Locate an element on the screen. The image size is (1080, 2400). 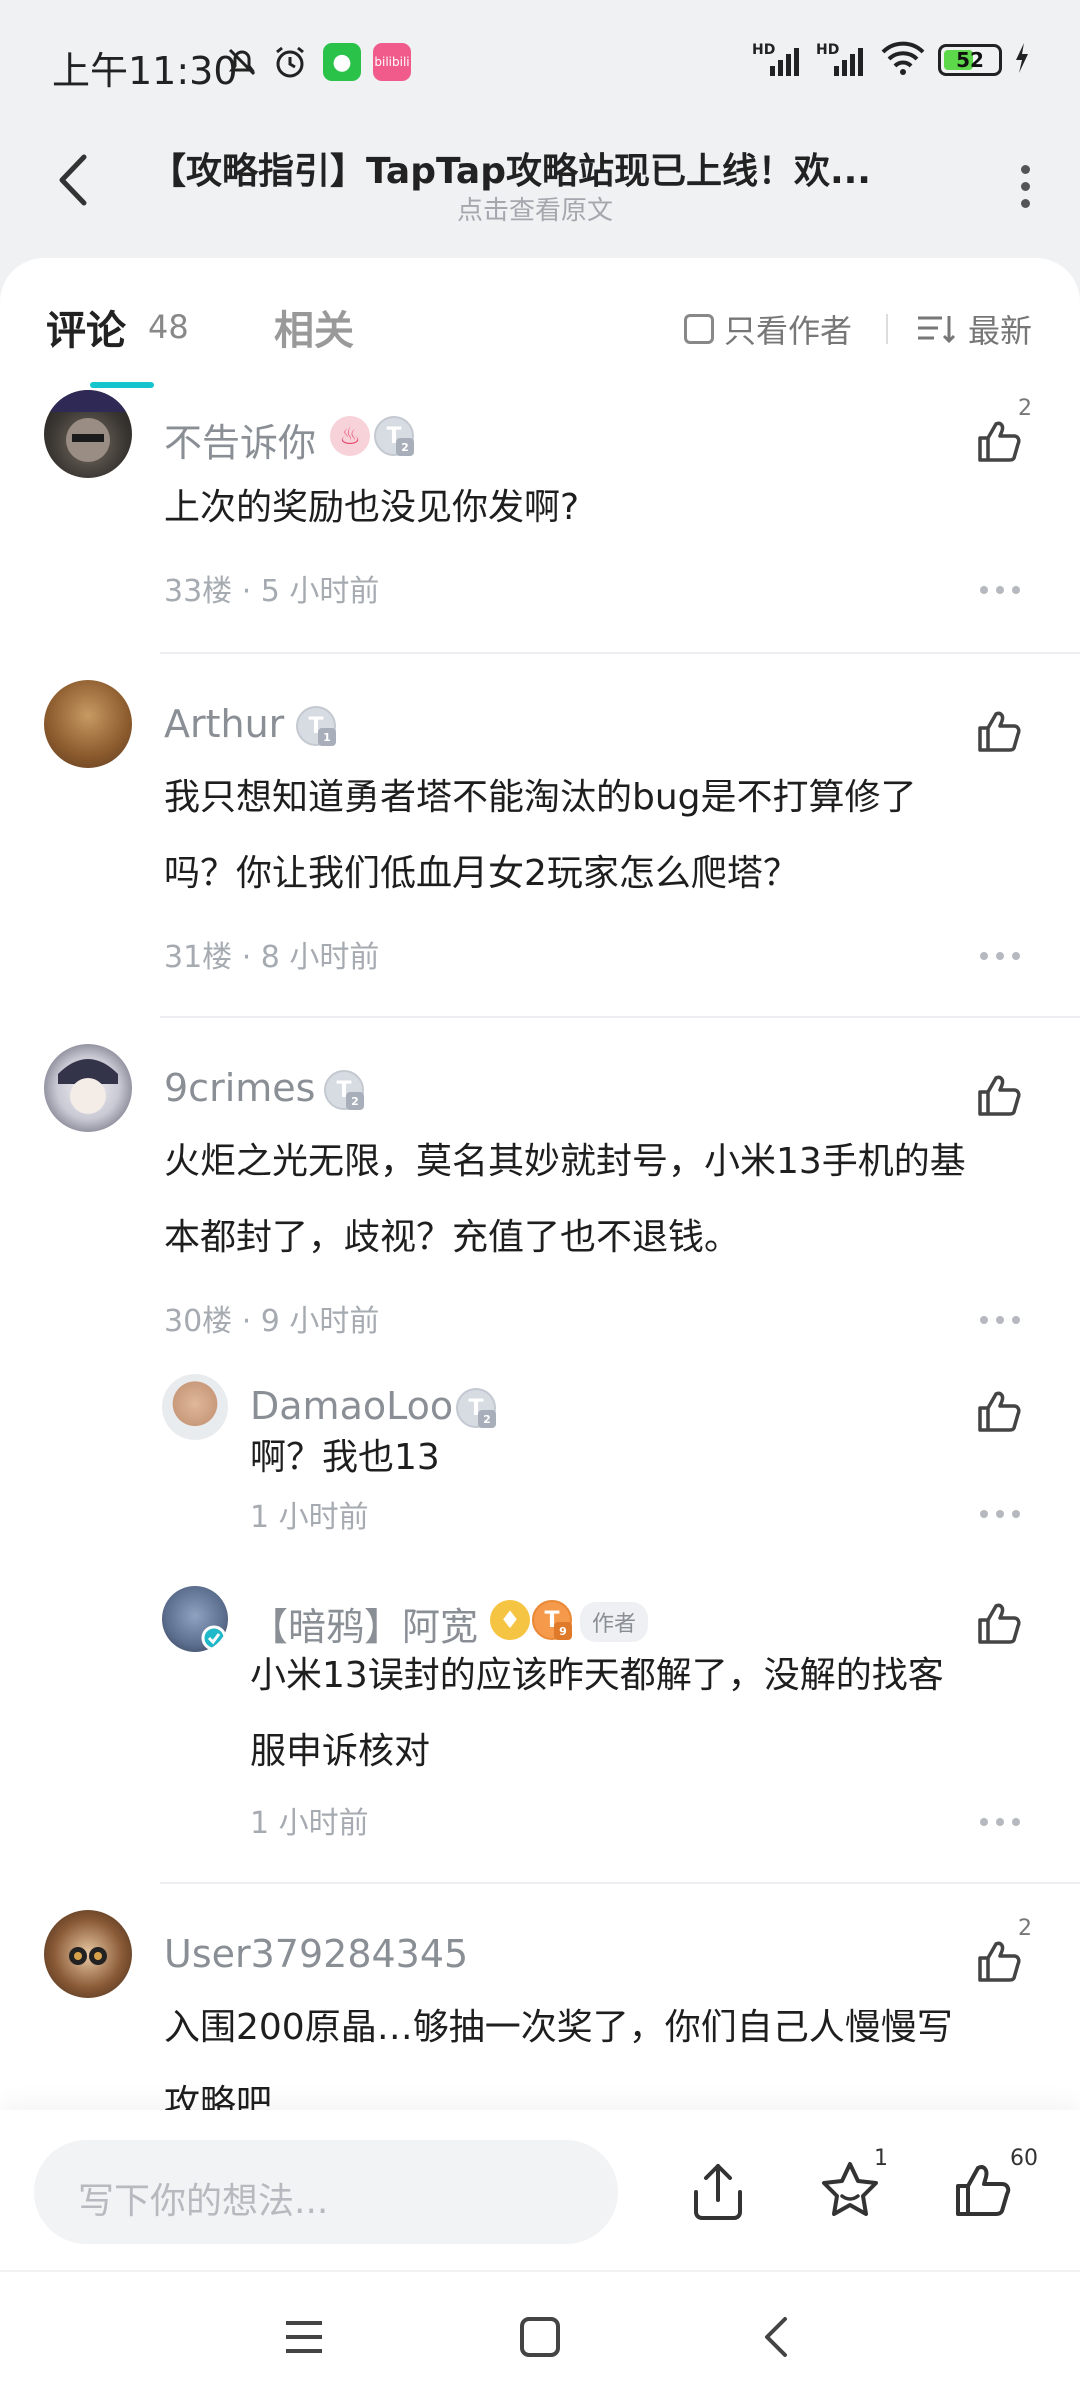
author-only-label: 只看作者 is located at coordinates (788, 331).